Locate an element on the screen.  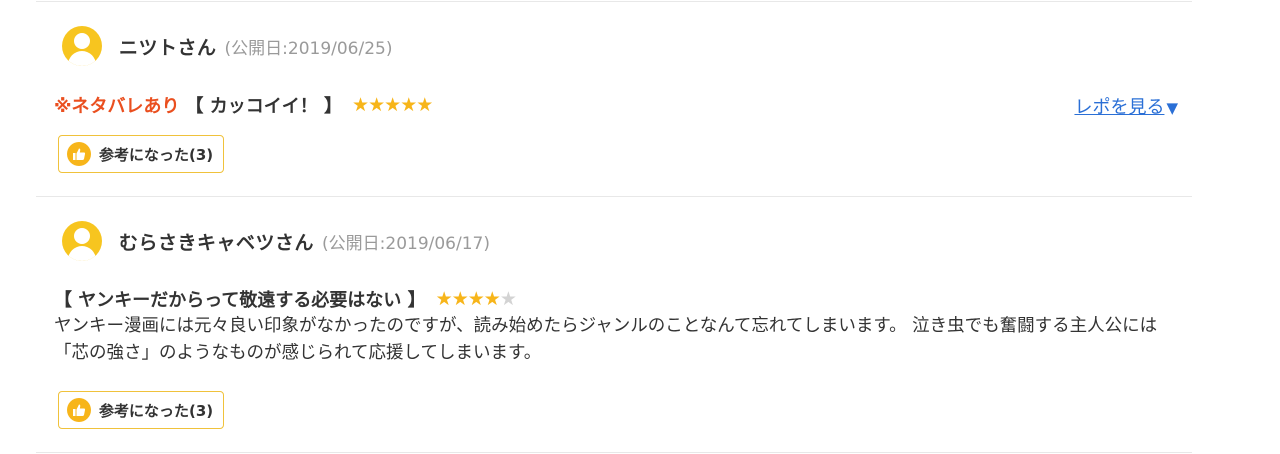
review-title: 【 ヤンキーだからって敬遠する必要はない 】 is located at coordinates (240, 300).